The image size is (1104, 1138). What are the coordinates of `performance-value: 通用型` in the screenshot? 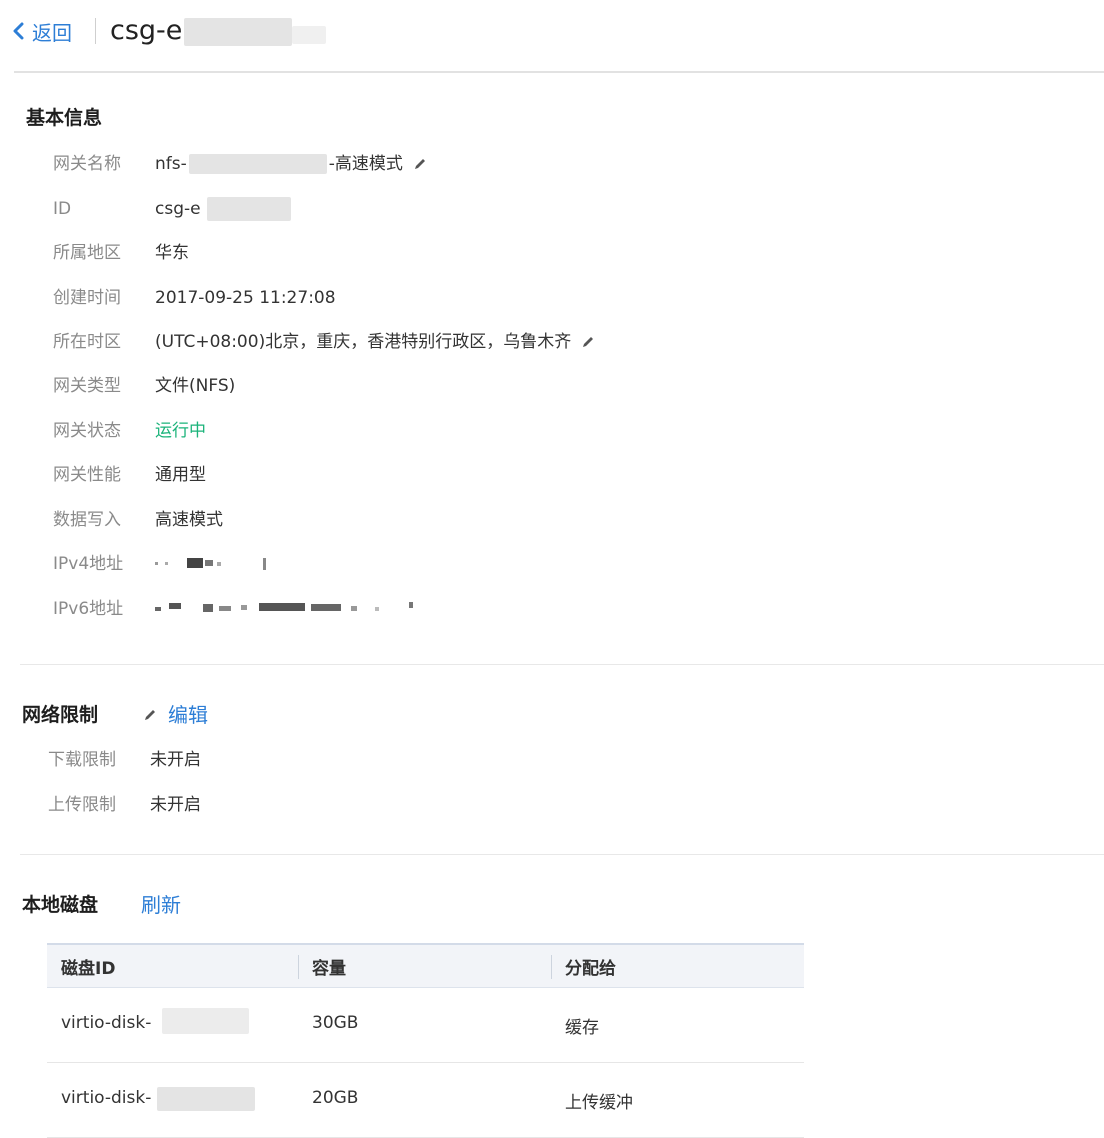 It's located at (180, 475).